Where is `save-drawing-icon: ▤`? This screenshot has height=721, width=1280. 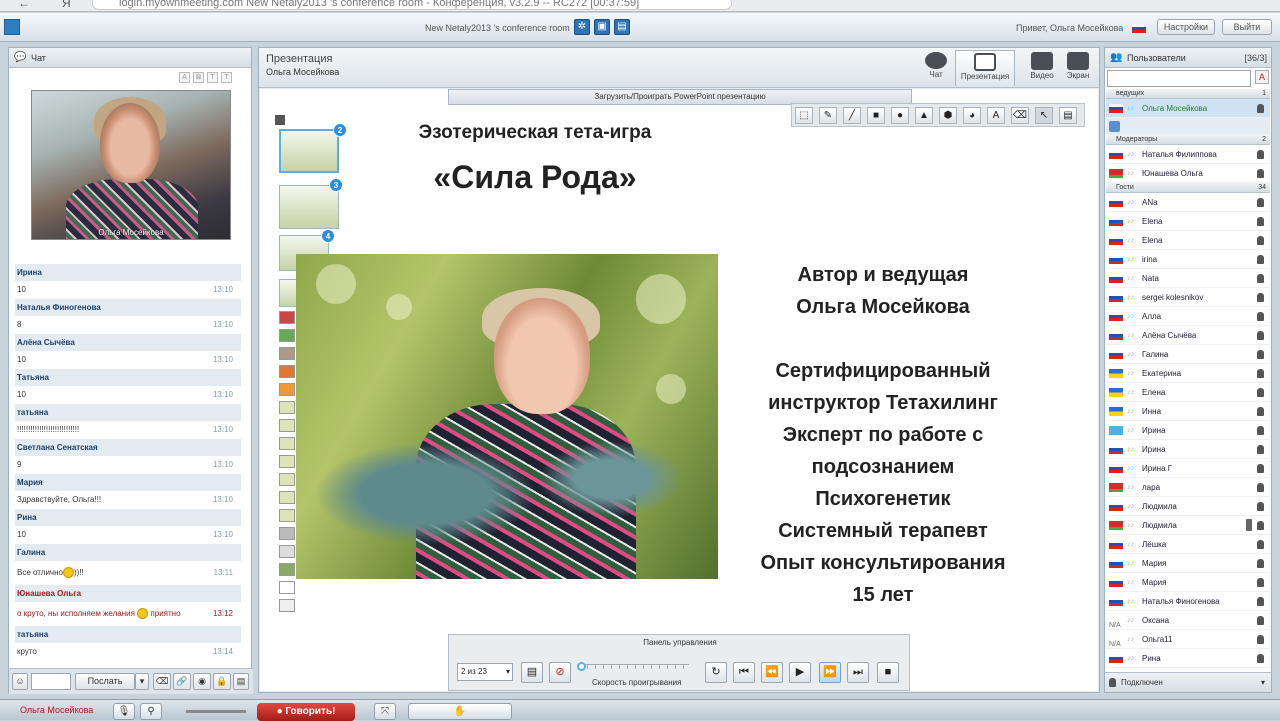
save-drawing-icon: ▤ is located at coordinates (1068, 115).